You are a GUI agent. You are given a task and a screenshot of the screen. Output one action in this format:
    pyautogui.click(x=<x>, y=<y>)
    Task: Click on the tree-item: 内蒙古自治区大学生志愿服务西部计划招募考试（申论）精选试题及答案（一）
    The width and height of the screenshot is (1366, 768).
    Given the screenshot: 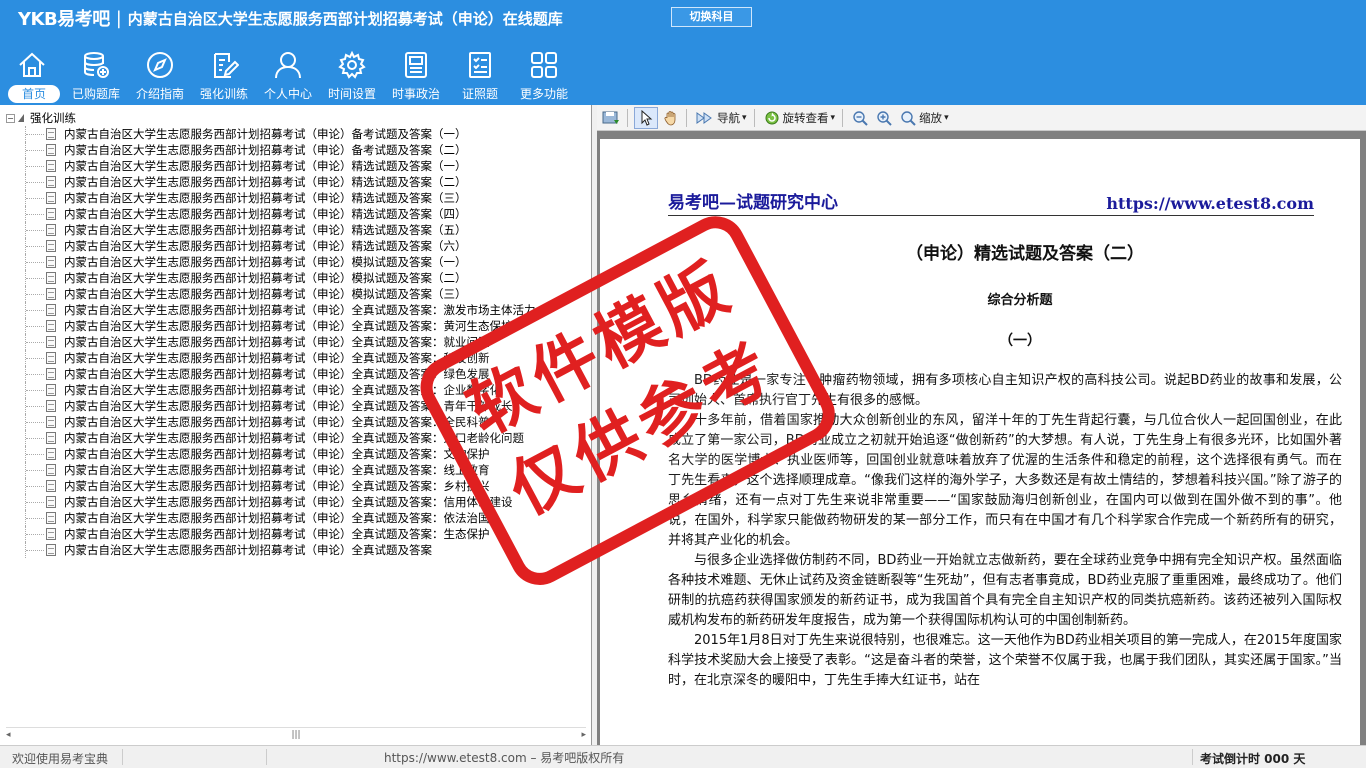 What is the action you would take?
    pyautogui.click(x=296, y=166)
    